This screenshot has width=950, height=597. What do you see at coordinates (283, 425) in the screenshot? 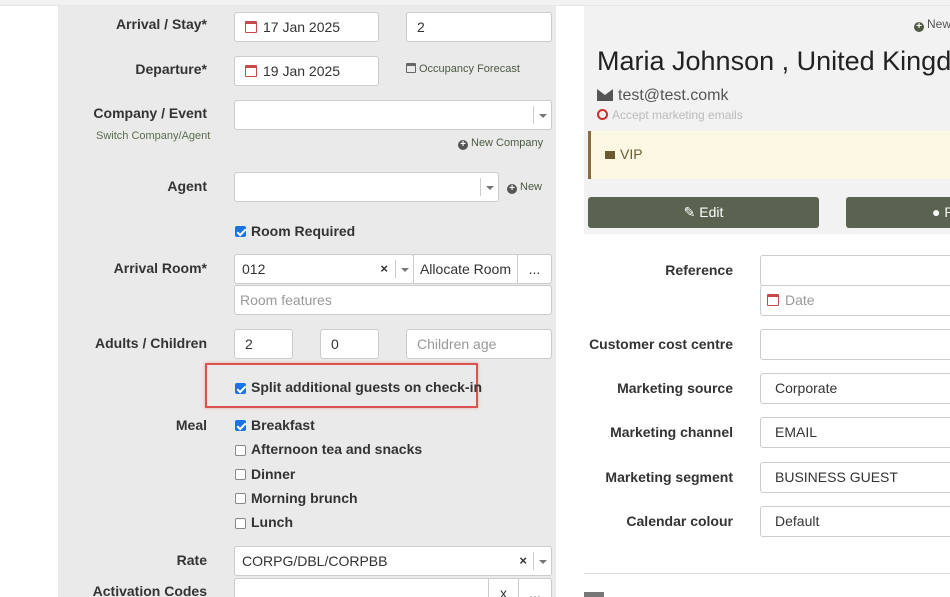
I see `meal-breakfast-label: Breakfast` at bounding box center [283, 425].